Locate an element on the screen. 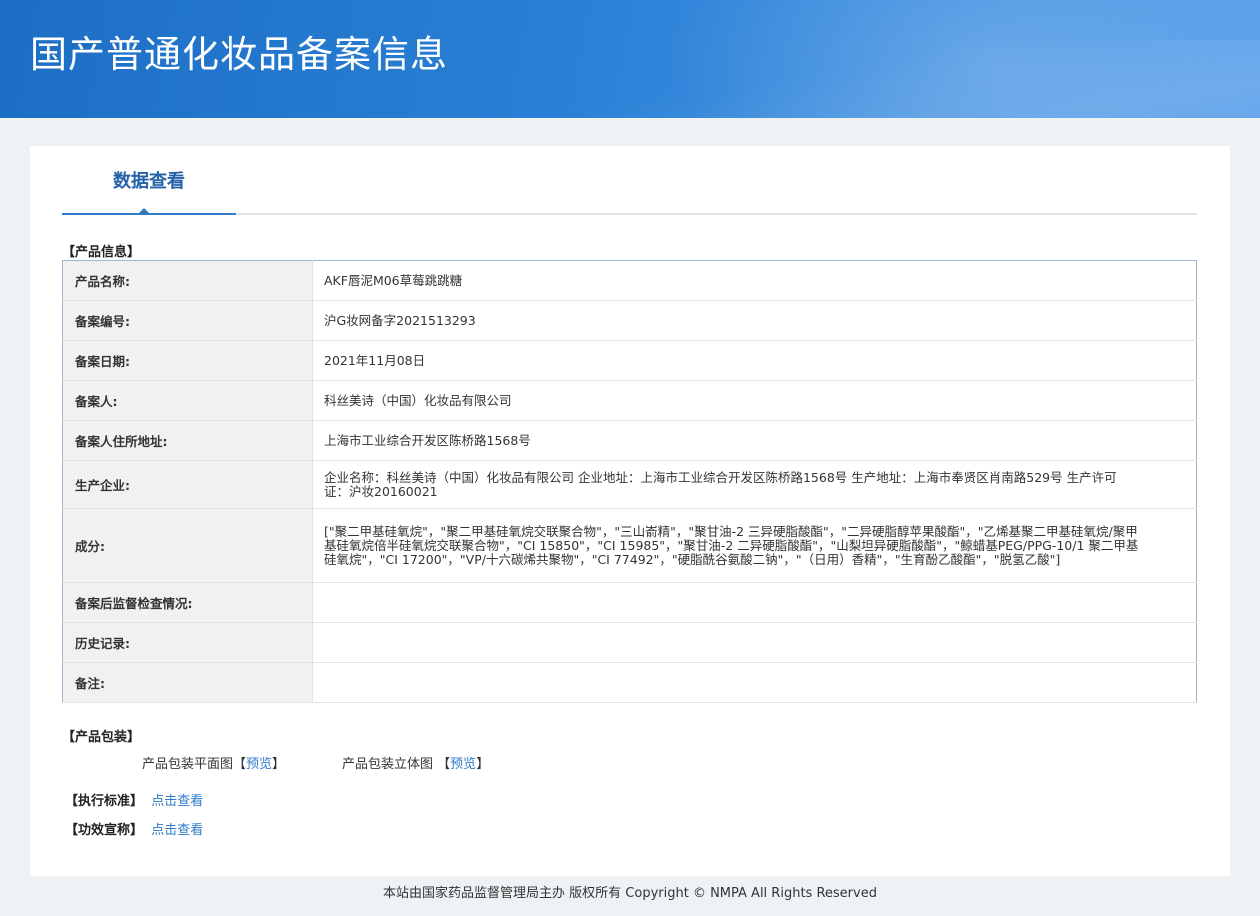  tab-data-view: 数据查看 is located at coordinates (149, 180).